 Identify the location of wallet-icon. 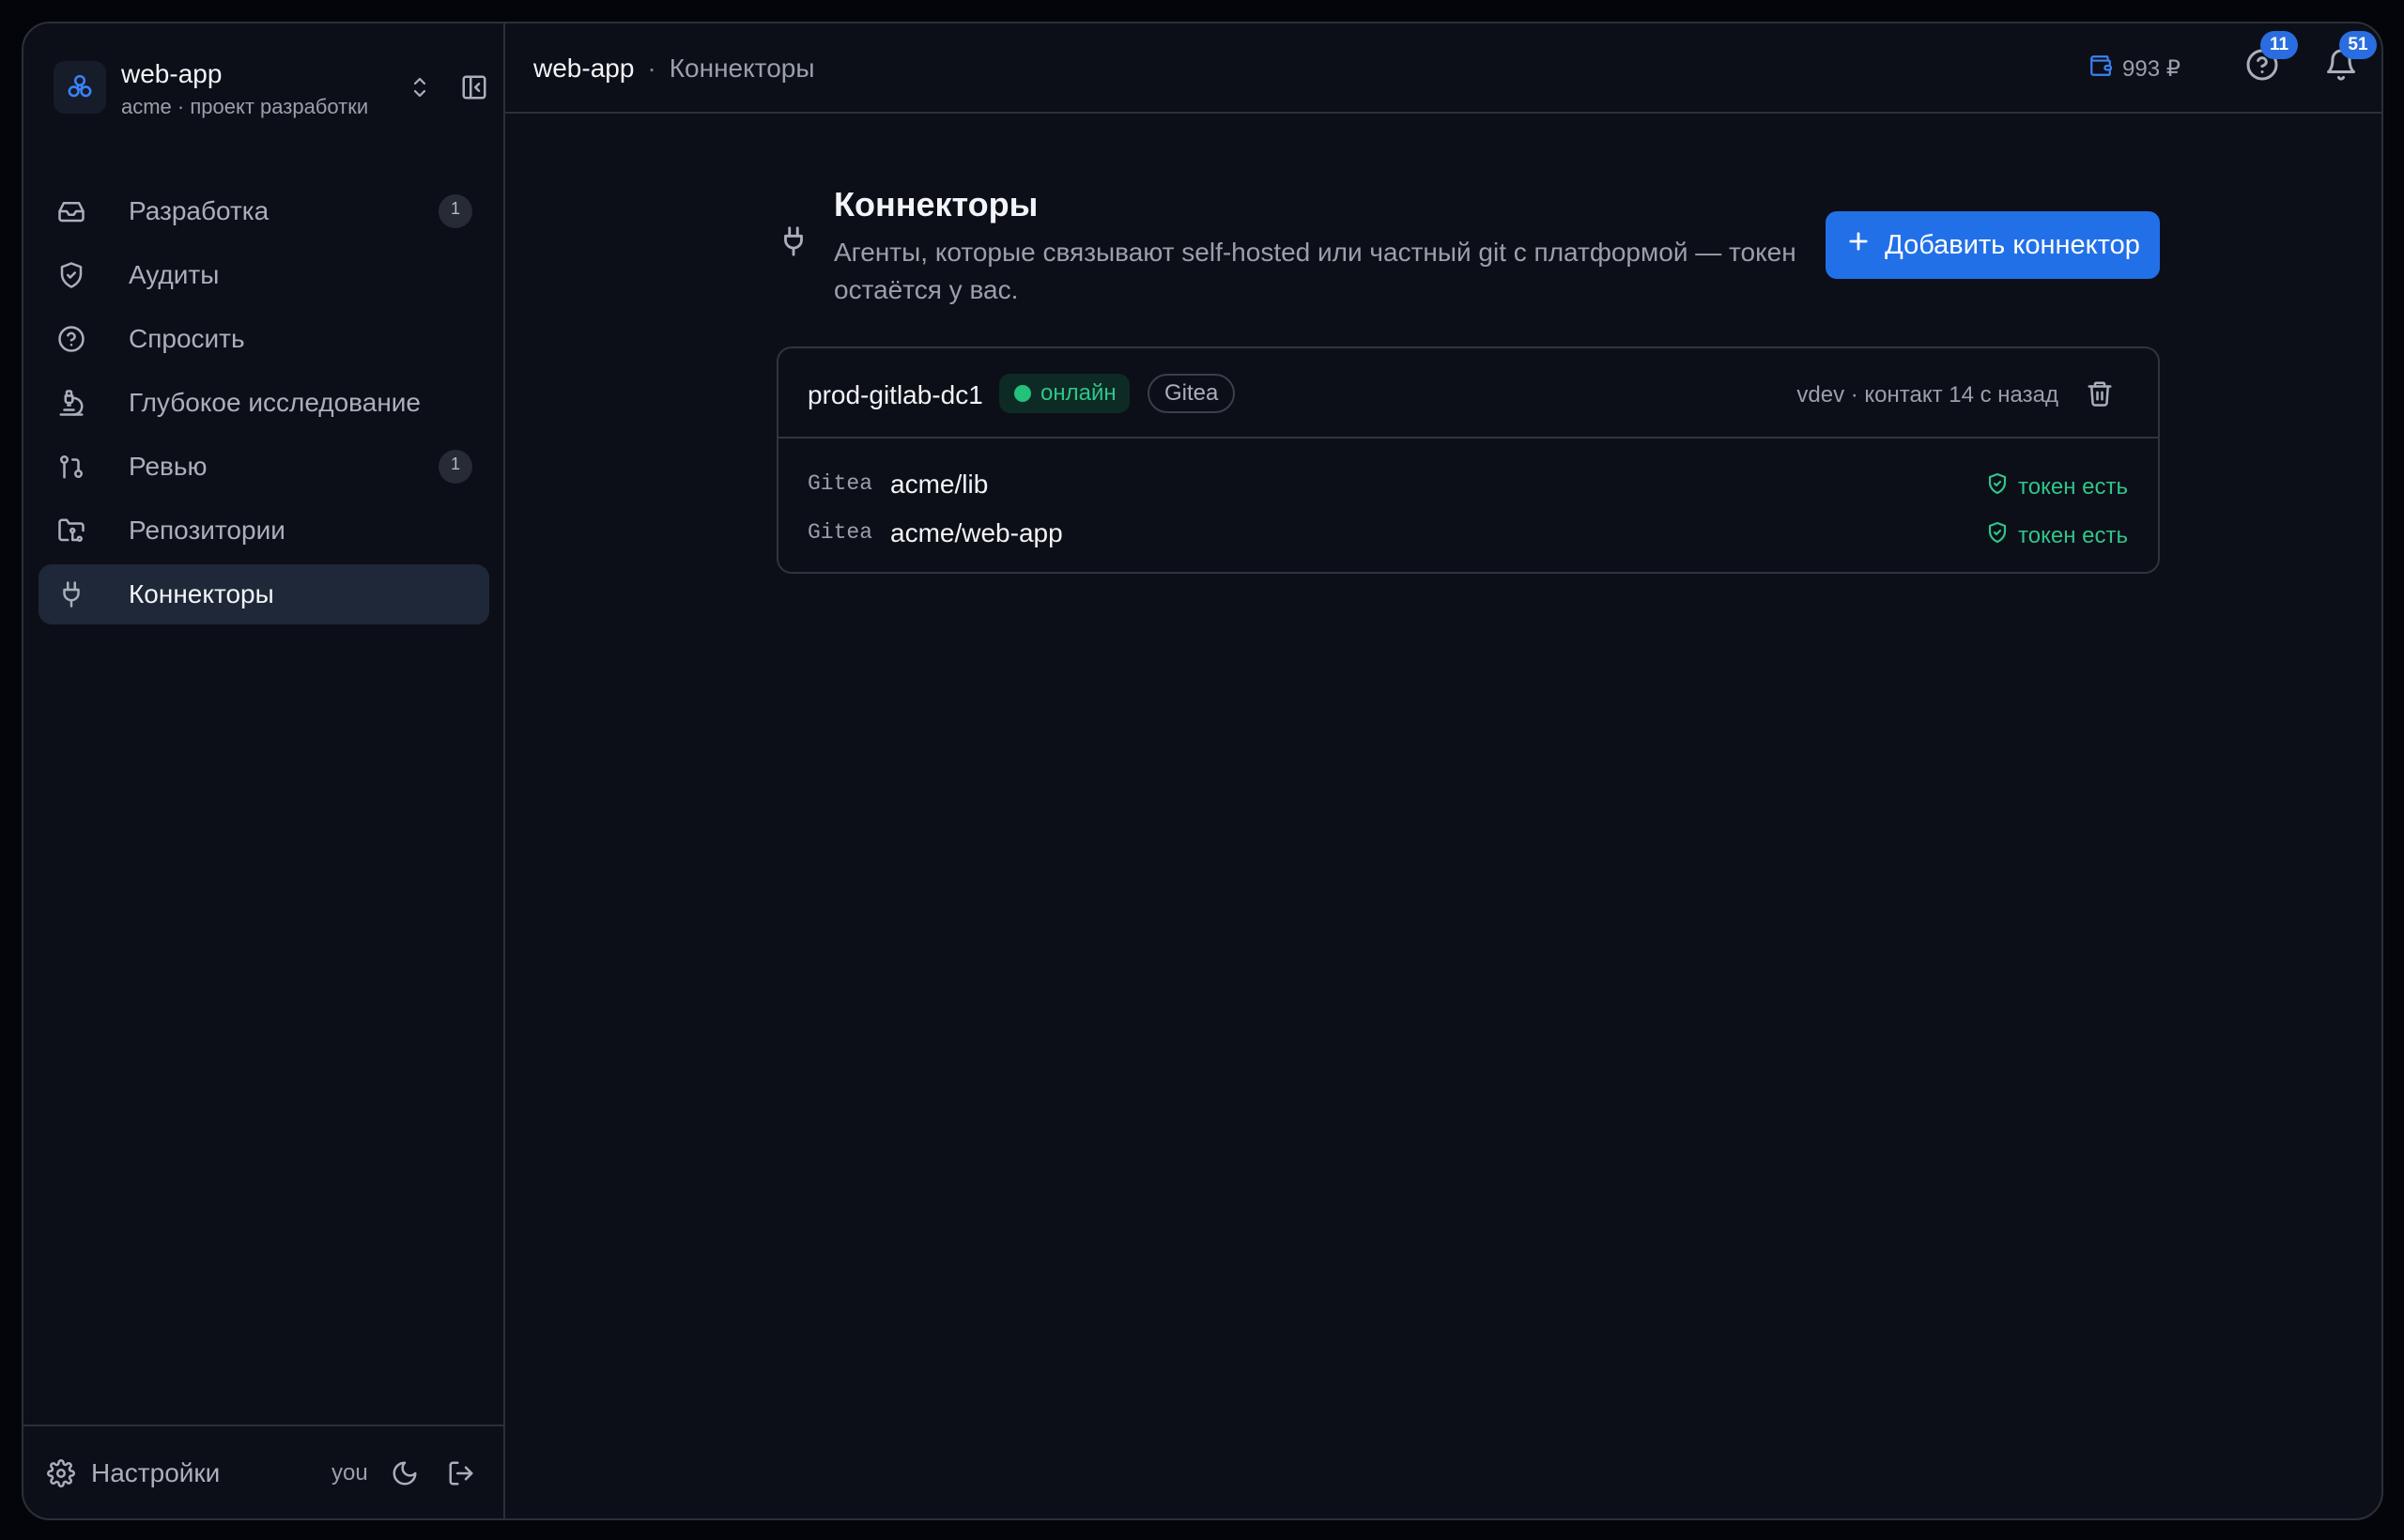
(2100, 69).